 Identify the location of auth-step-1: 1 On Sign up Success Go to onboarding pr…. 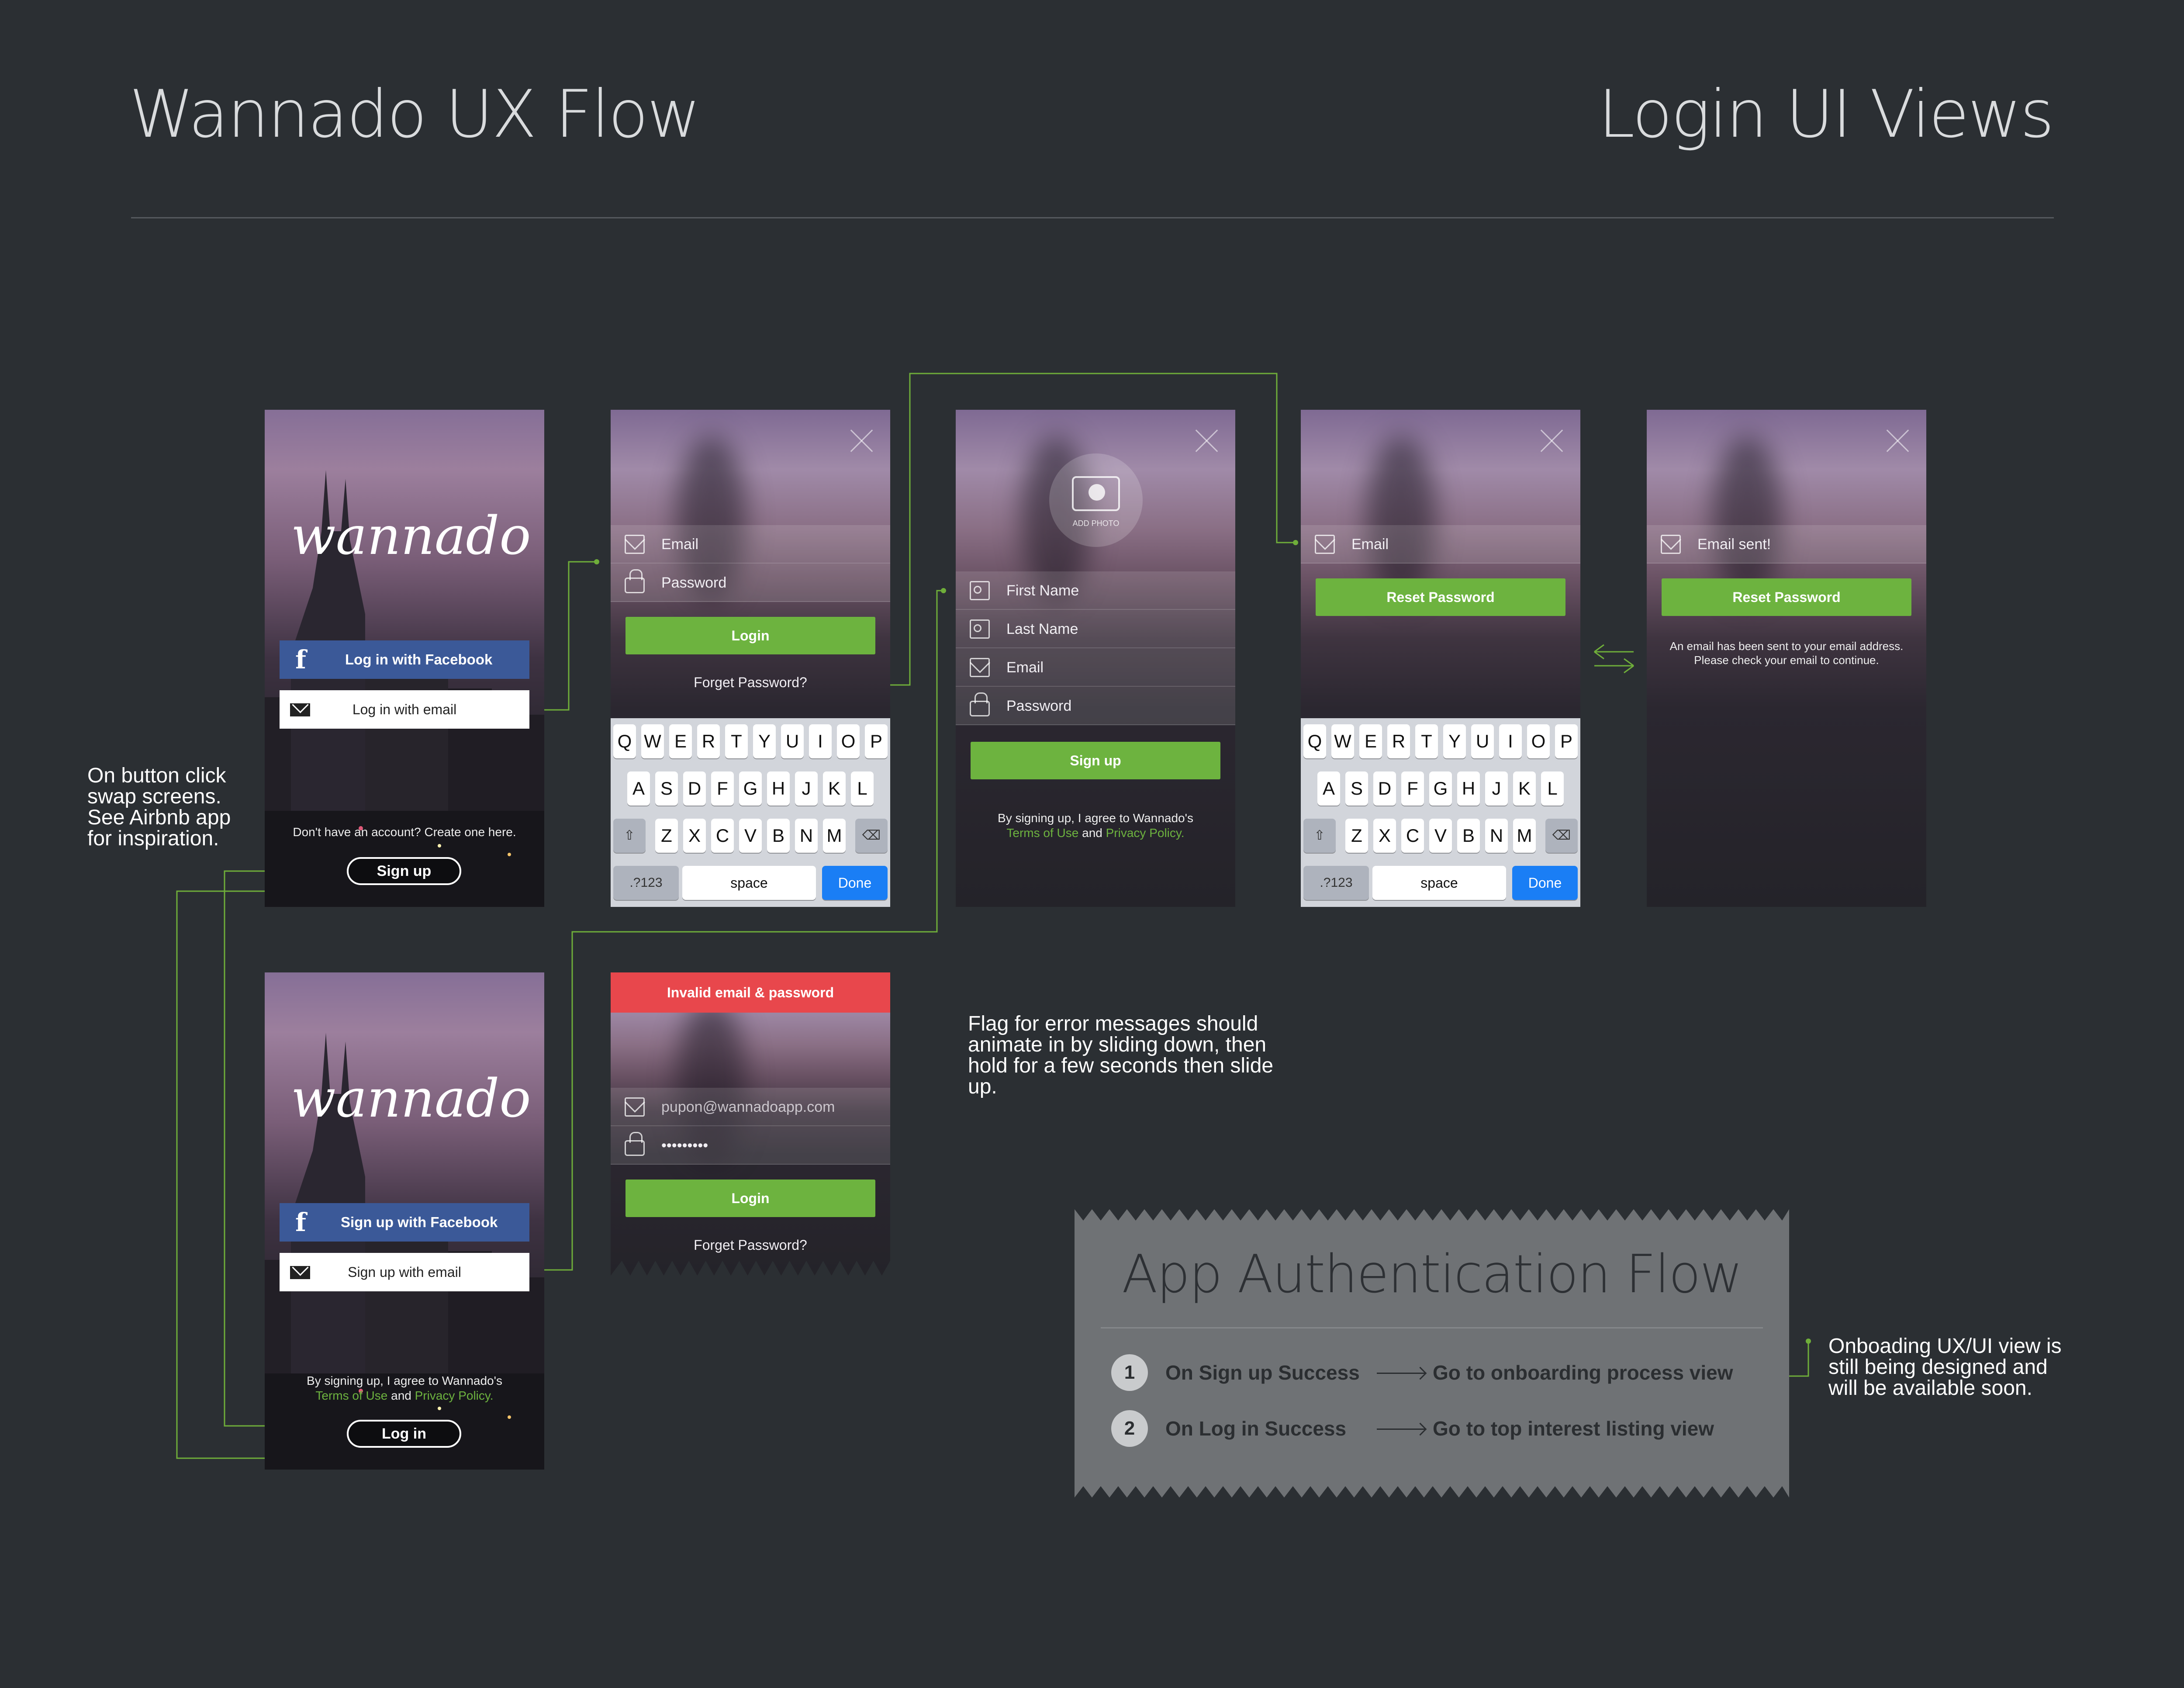
(1438, 1372).